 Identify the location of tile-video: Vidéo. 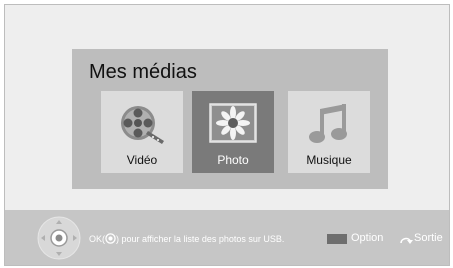
(142, 132).